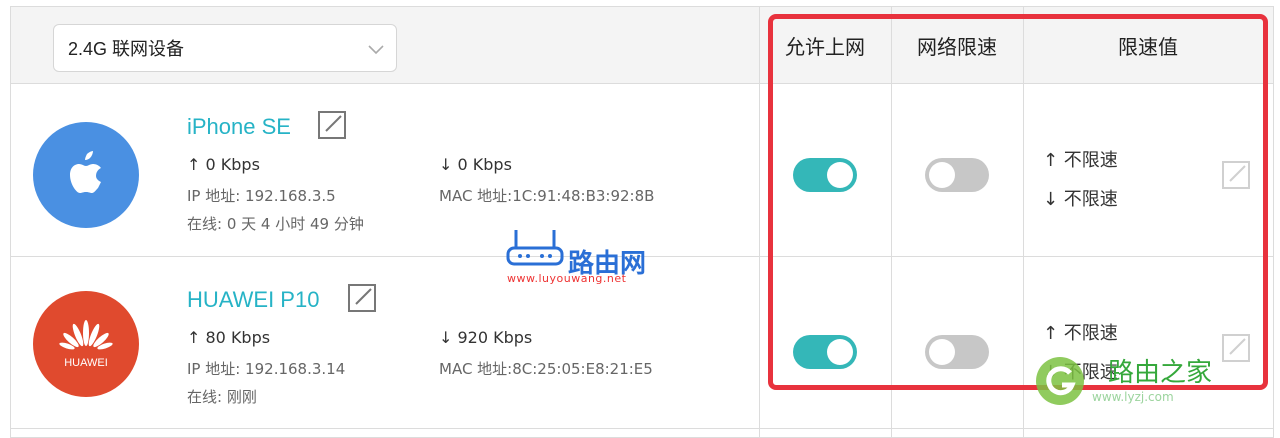 This screenshot has height=438, width=1280. Describe the element at coordinates (225, 48) in the screenshot. I see `band-select: 2.4G 联网设备` at that location.